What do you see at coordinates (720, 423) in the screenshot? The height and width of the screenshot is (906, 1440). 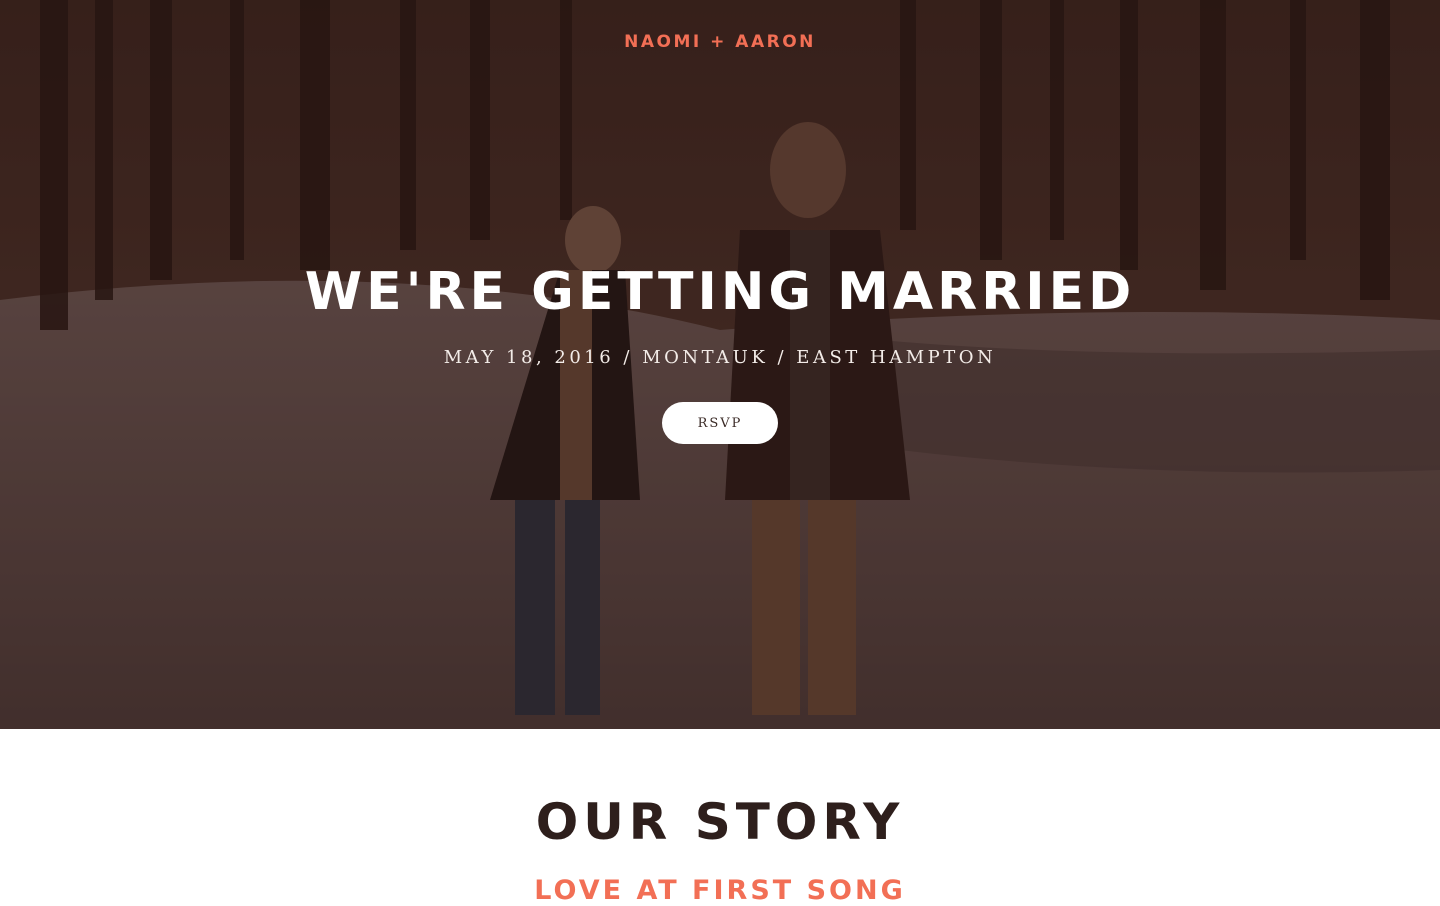 I see `rsvp-button: RSVP` at bounding box center [720, 423].